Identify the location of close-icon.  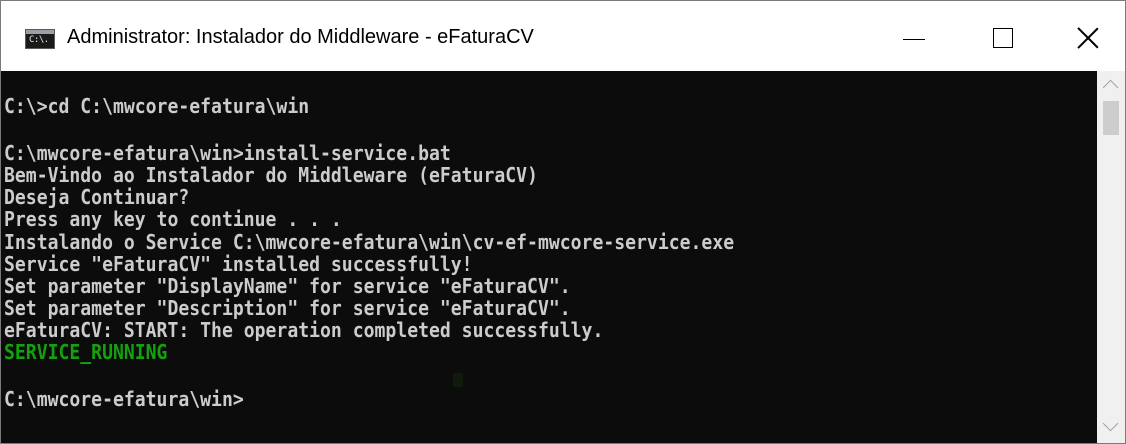
(1088, 38).